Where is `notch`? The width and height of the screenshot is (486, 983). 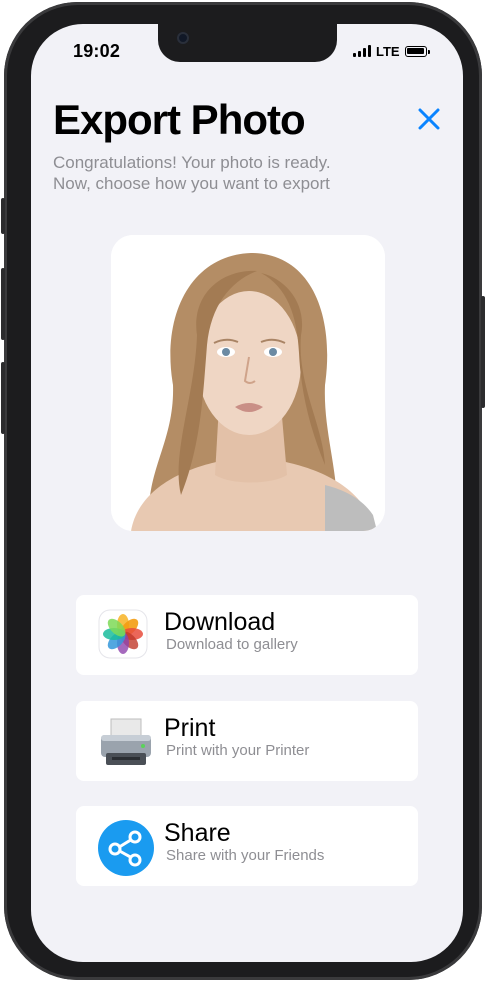 notch is located at coordinates (247, 43).